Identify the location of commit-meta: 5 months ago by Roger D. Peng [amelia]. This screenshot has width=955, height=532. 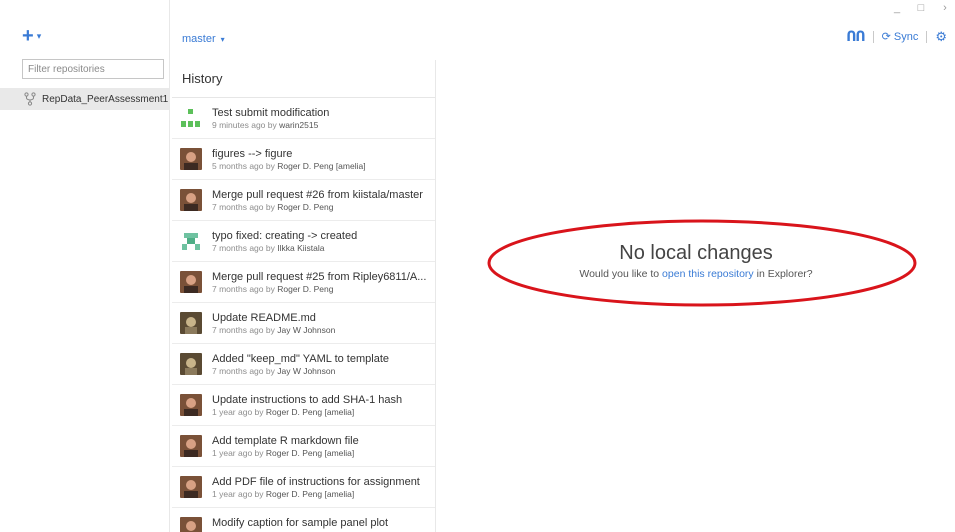
(322, 166).